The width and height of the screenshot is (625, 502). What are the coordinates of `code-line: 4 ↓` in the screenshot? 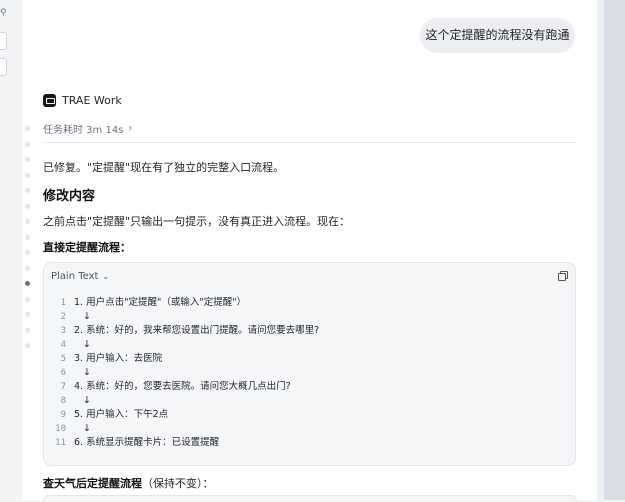 It's located at (304, 345).